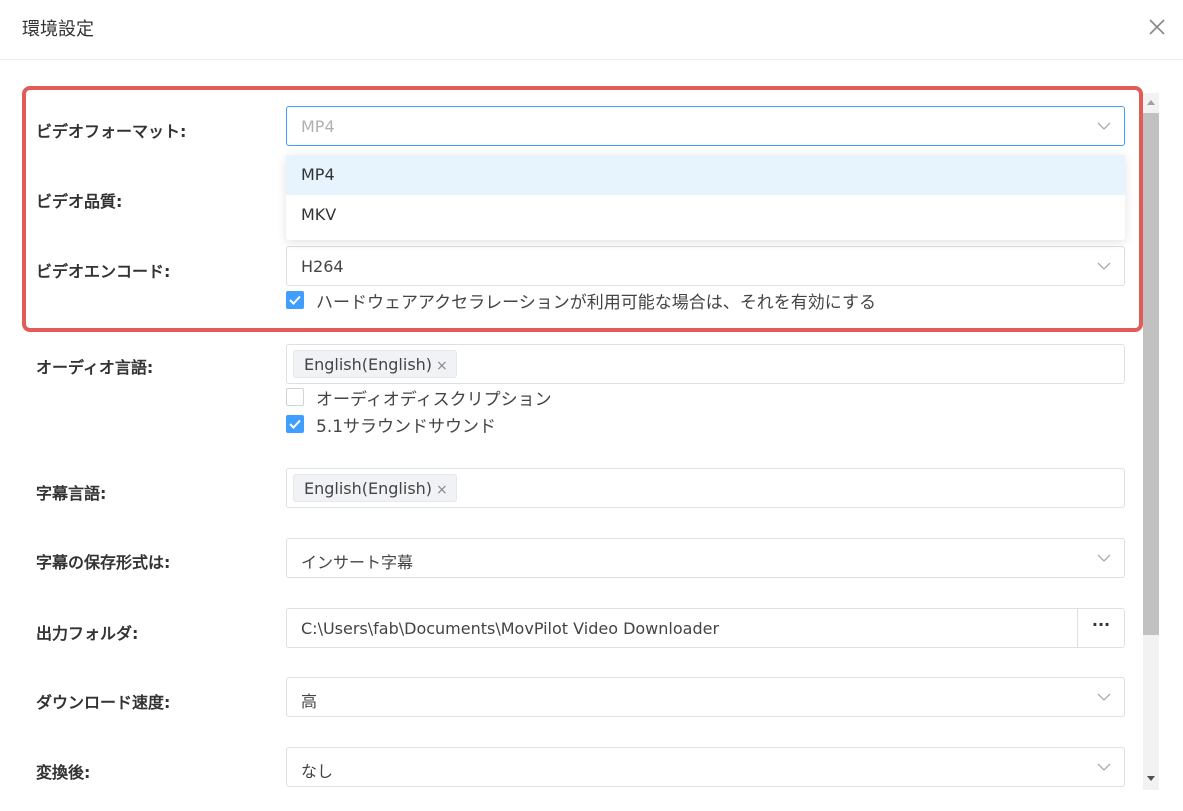 The width and height of the screenshot is (1183, 811). I want to click on subtitle-language-select: English(English) ×, so click(705, 488).